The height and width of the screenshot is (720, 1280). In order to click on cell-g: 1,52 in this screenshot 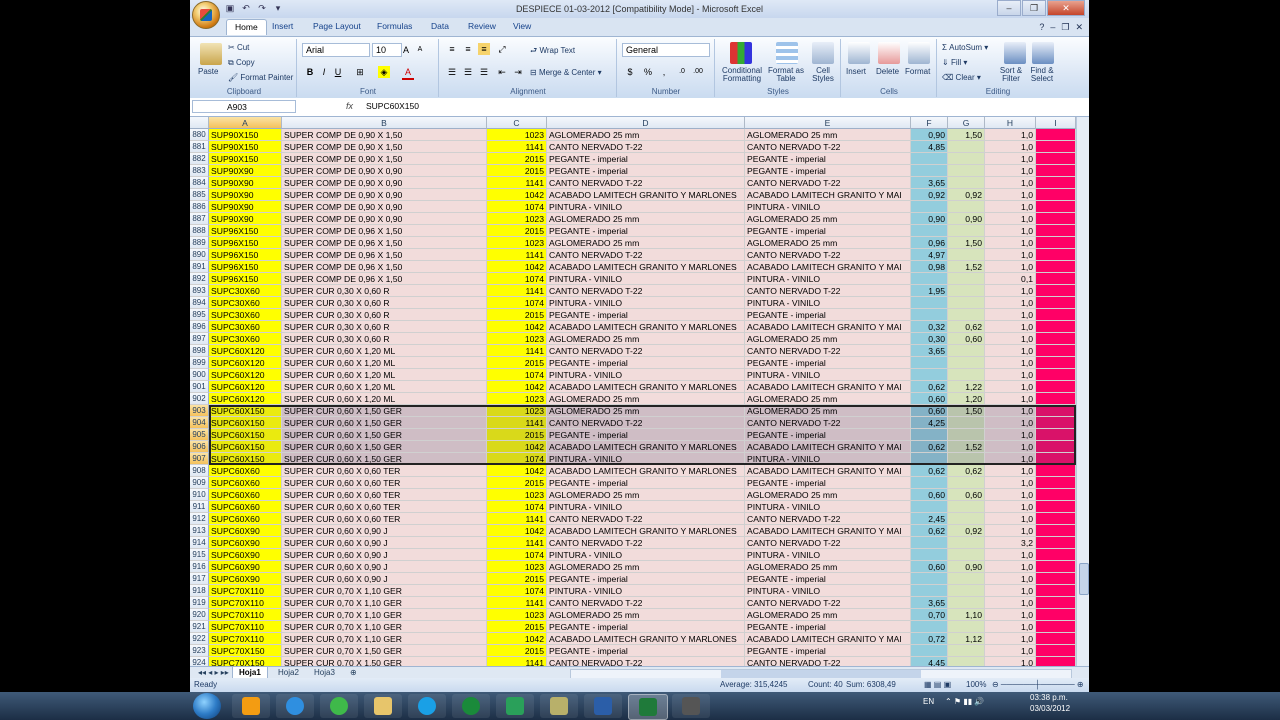, I will do `click(966, 267)`.